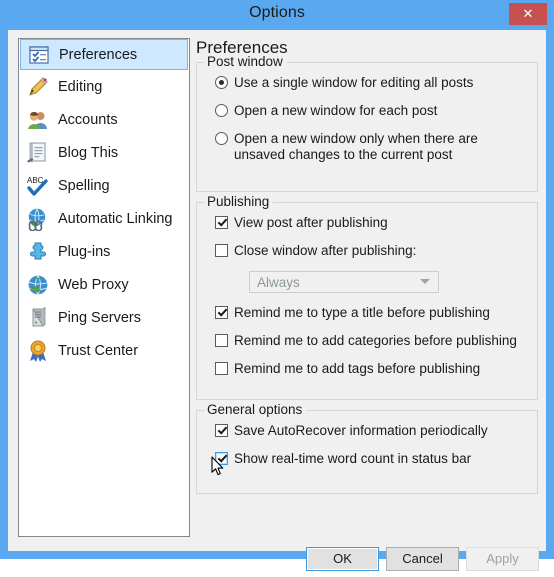  What do you see at coordinates (221, 430) in the screenshot?
I see `checkbox-save-autorecover` at bounding box center [221, 430].